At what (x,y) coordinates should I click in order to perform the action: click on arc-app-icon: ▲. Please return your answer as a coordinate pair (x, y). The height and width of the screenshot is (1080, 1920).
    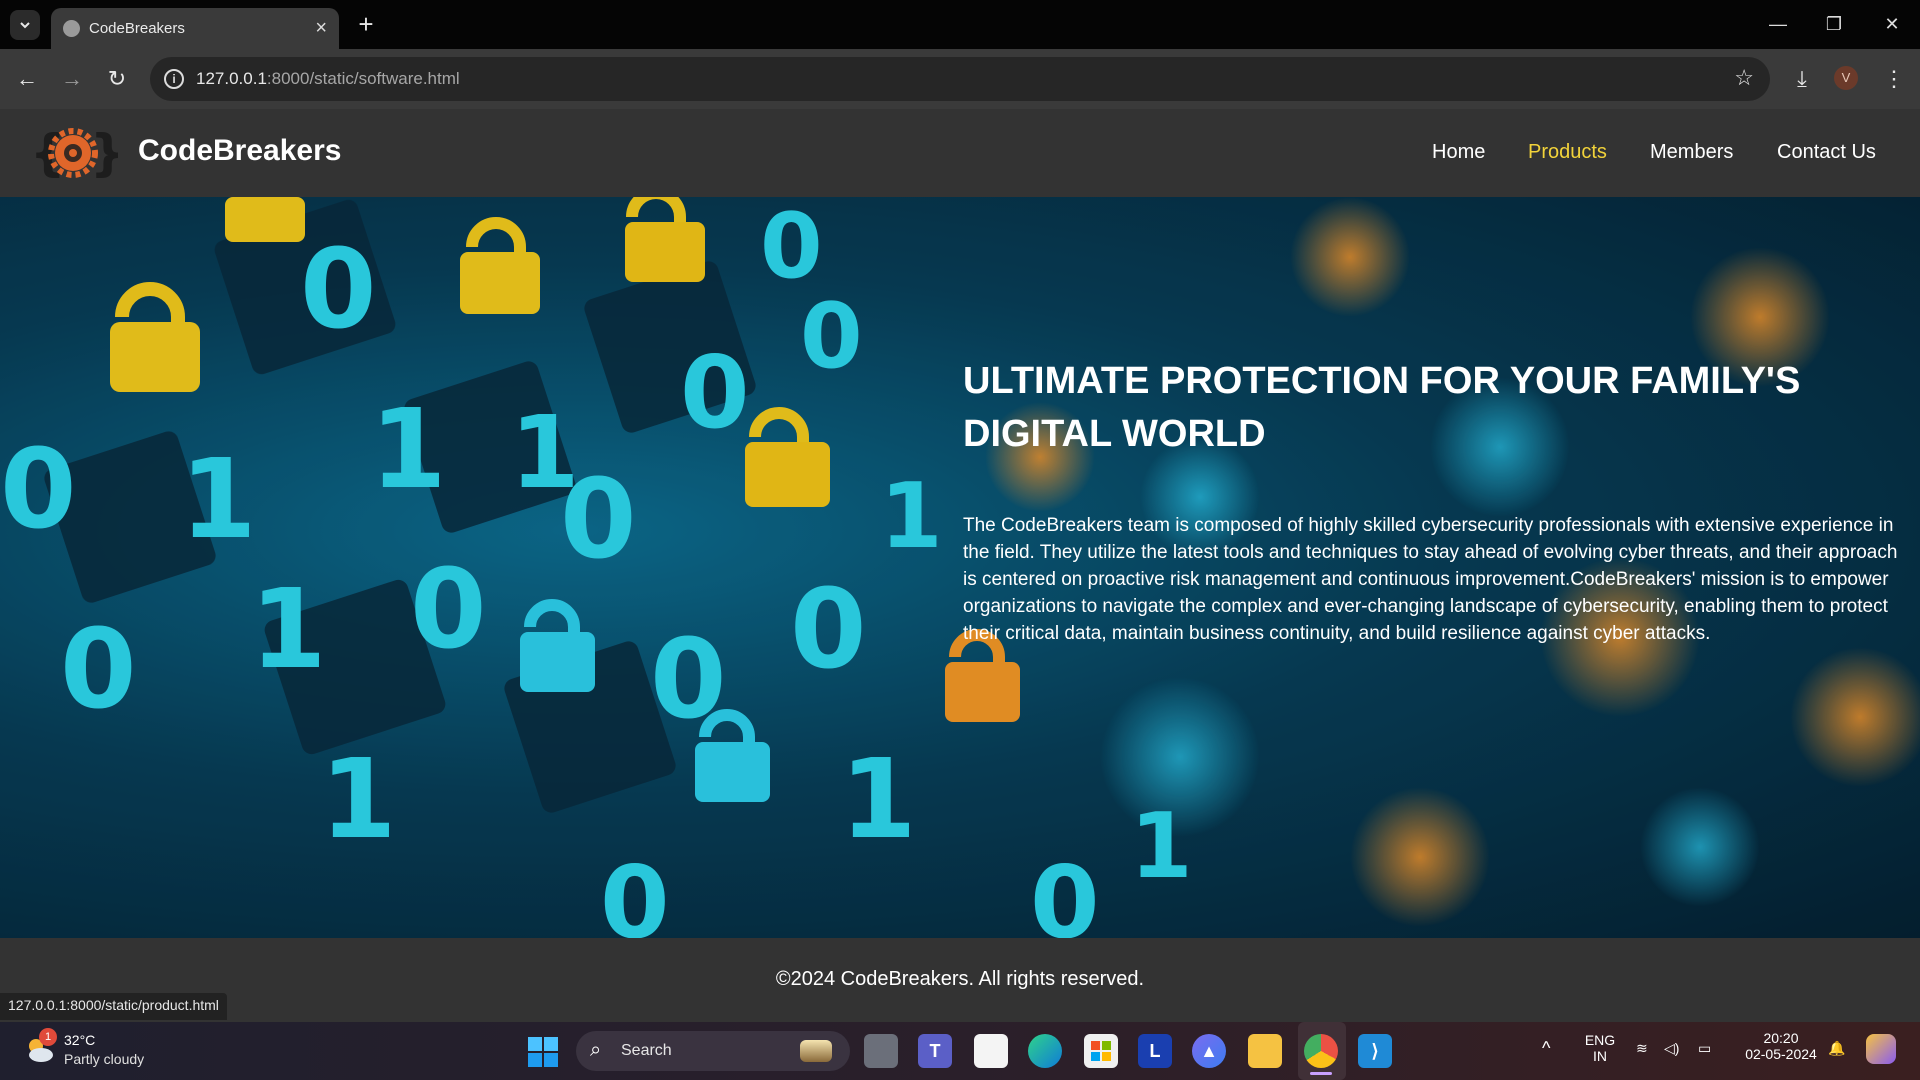
    Looking at the image, I should click on (1209, 1051).